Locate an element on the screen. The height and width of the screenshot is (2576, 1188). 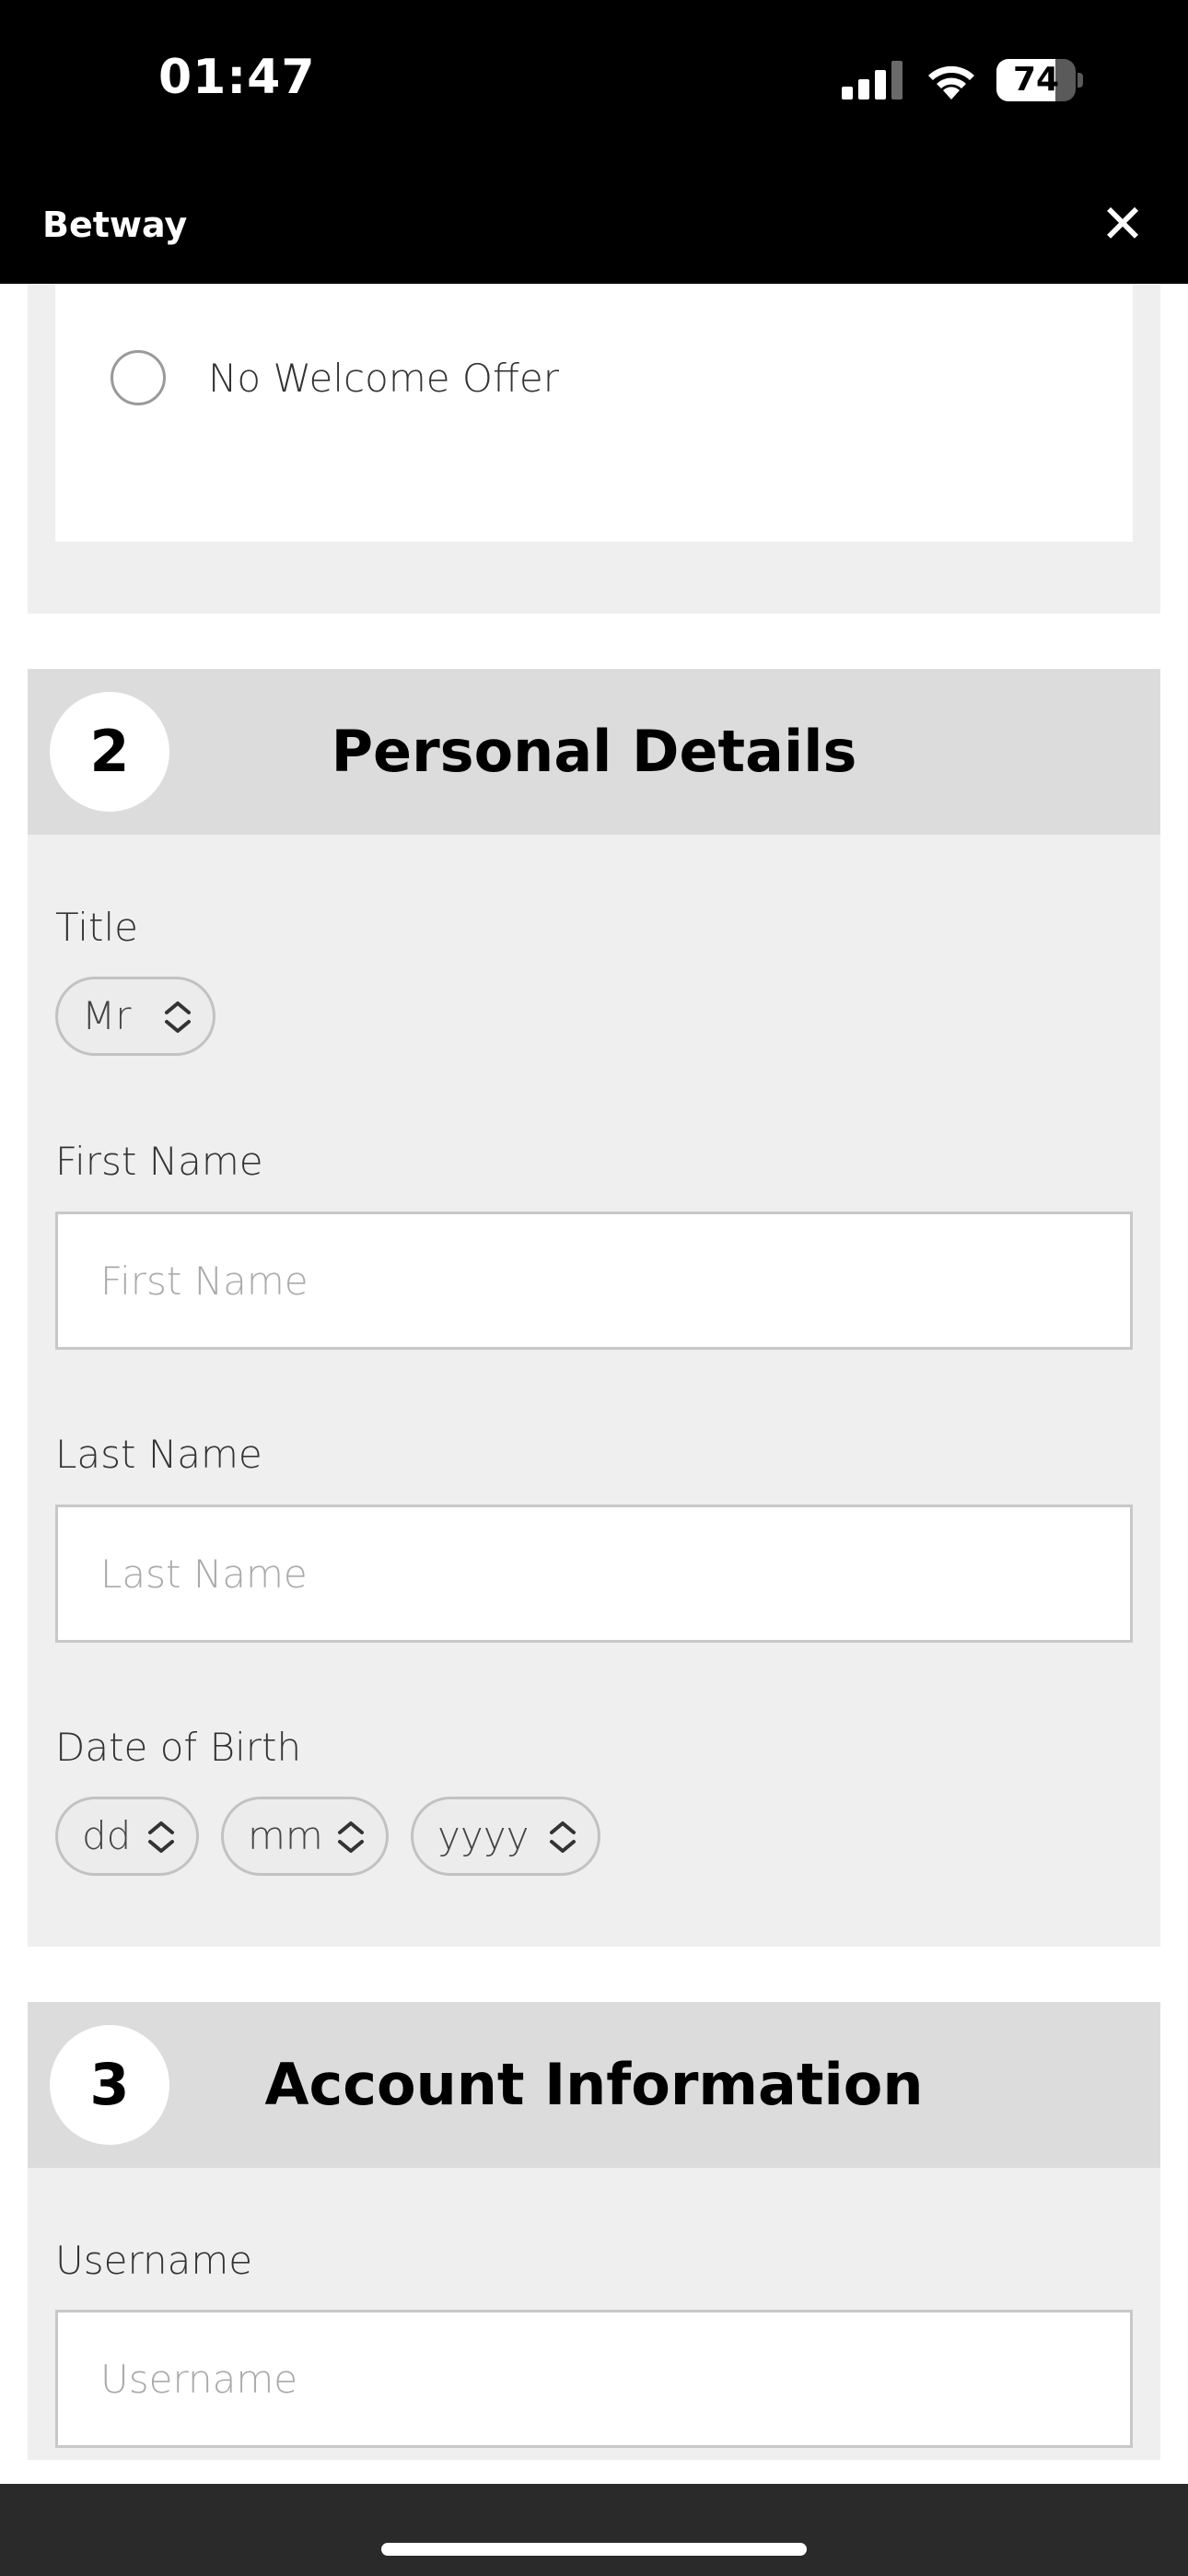
home-indicator-area is located at coordinates (594, 2530).